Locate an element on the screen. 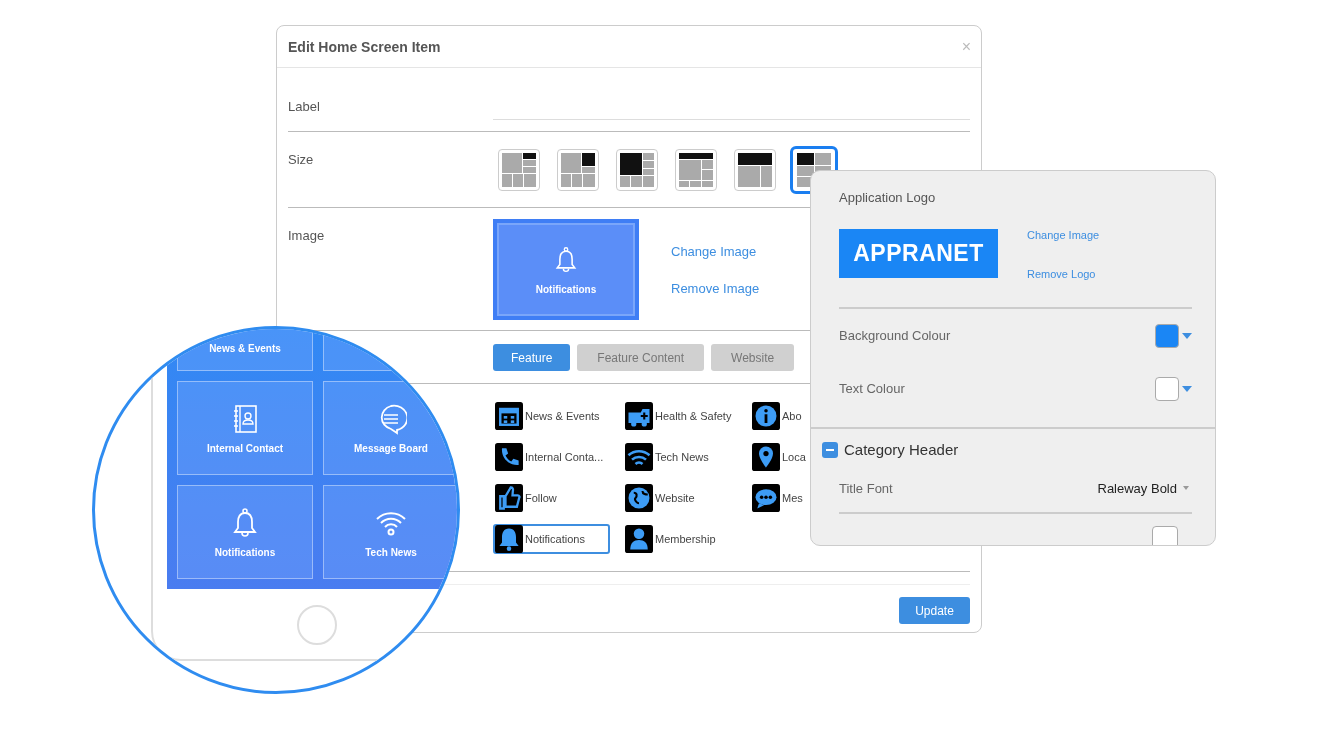 This screenshot has width=1344, height=735. font-dropdown: Raleway Bold is located at coordinates (1144, 488).